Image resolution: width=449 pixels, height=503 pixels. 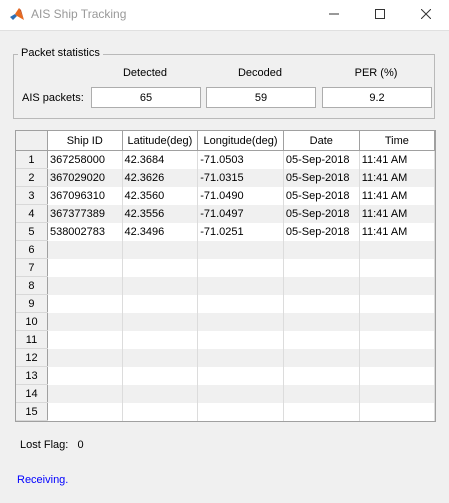 I want to click on table-row: 9, so click(x=225, y=303).